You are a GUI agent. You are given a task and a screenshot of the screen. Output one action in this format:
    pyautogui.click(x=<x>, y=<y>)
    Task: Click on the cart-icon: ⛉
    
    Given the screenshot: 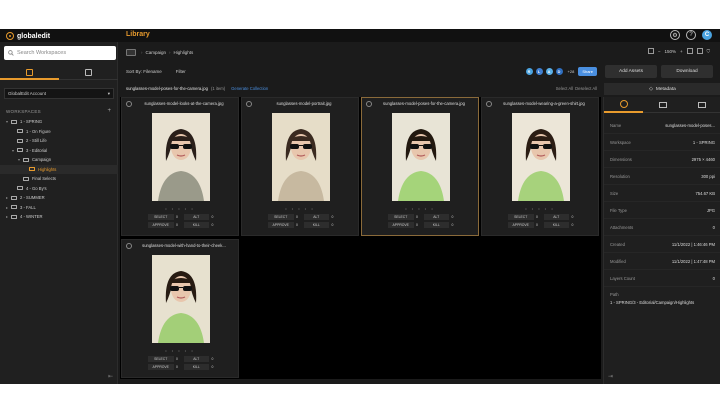 What is the action you would take?
    pyautogui.click(x=708, y=51)
    